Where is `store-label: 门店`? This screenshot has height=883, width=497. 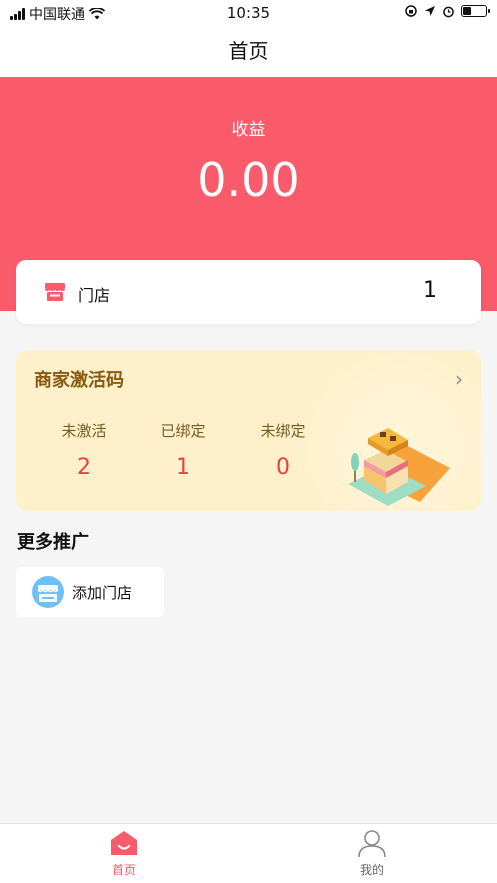 store-label: 门店 is located at coordinates (94, 295).